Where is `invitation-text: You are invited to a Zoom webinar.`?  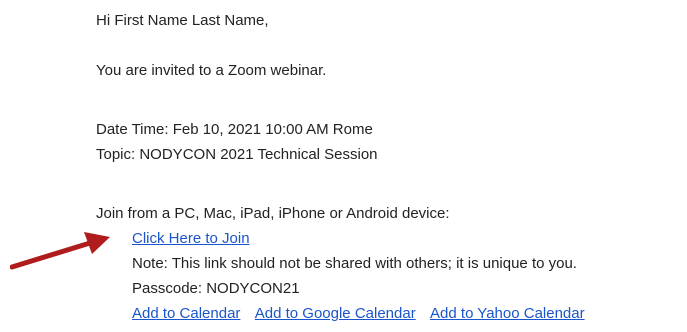 invitation-text: You are invited to a Zoom webinar. is located at coordinates (211, 70).